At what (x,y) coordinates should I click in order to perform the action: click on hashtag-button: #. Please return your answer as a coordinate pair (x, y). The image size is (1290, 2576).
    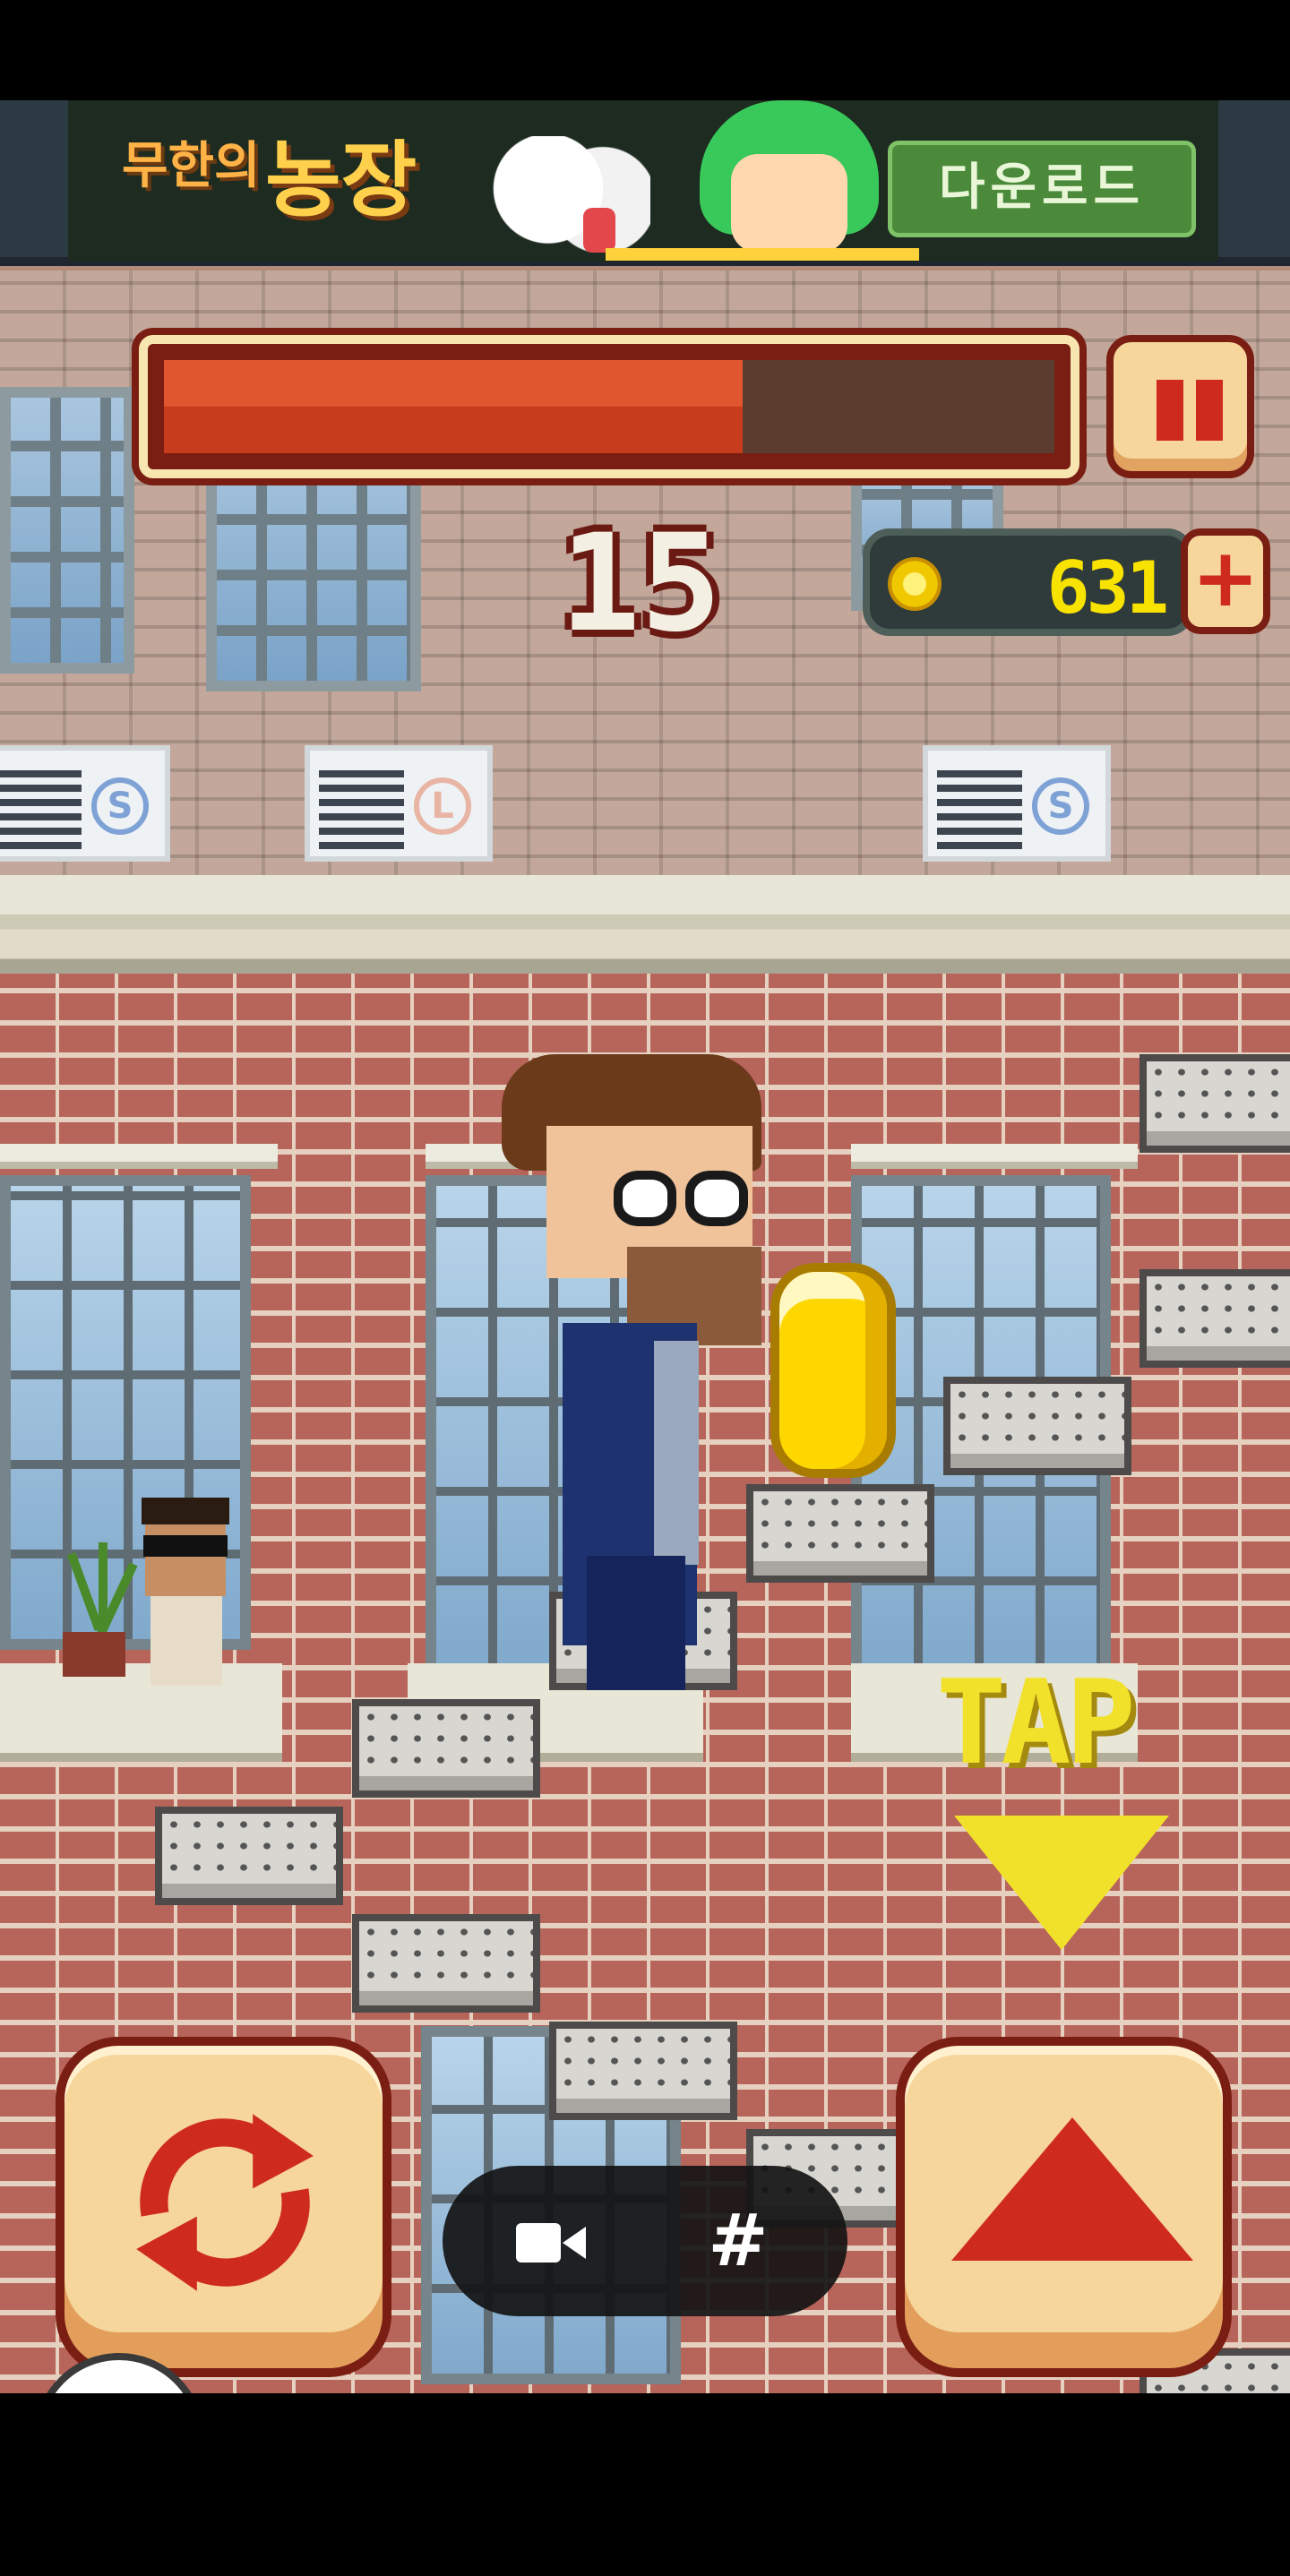
    Looking at the image, I should click on (738, 2241).